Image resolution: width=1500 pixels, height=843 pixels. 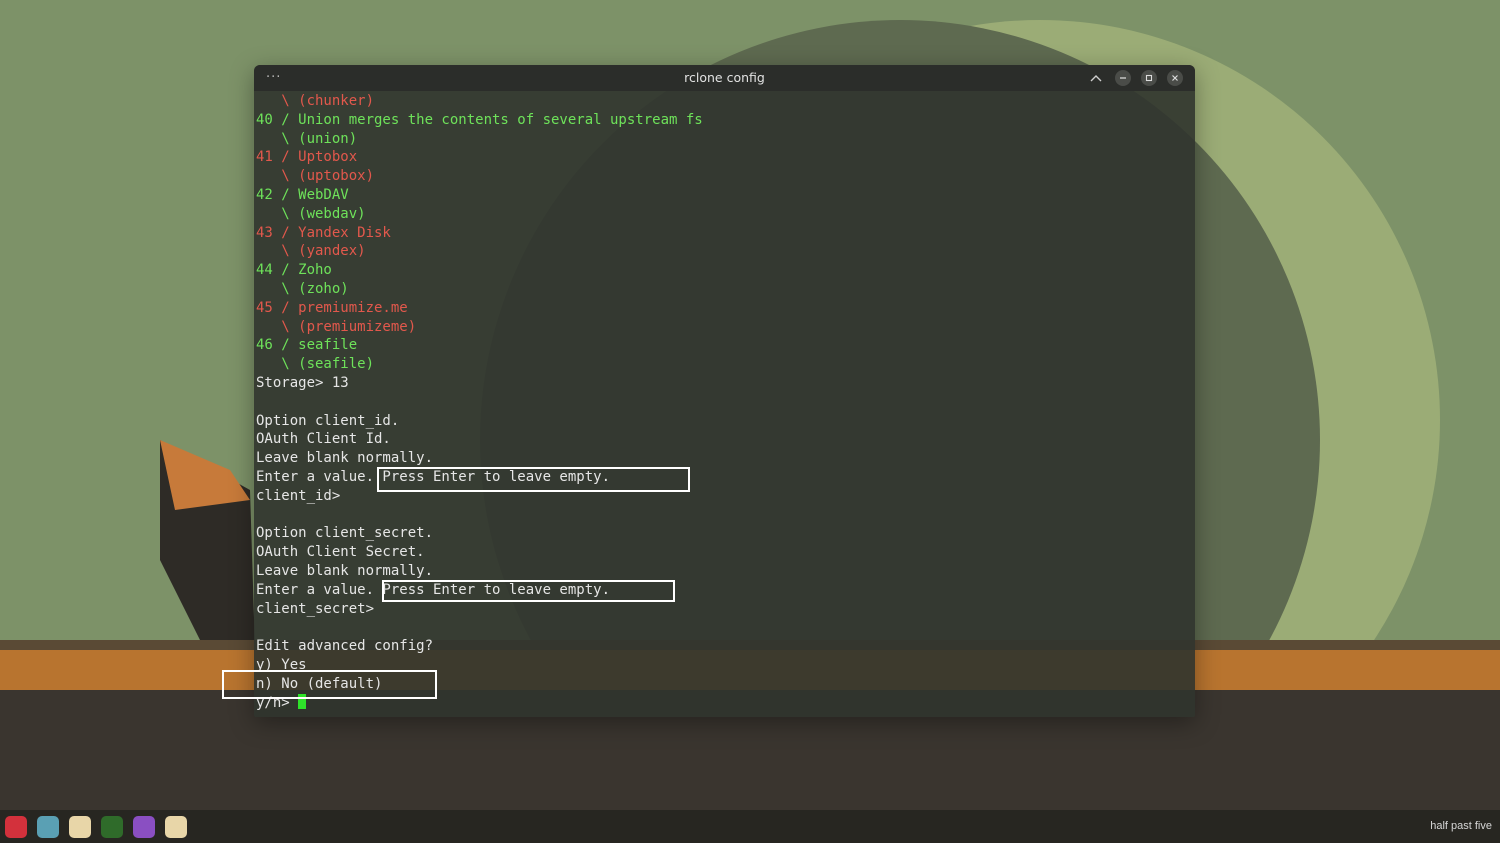 I want to click on files-icon, so click(x=48, y=827).